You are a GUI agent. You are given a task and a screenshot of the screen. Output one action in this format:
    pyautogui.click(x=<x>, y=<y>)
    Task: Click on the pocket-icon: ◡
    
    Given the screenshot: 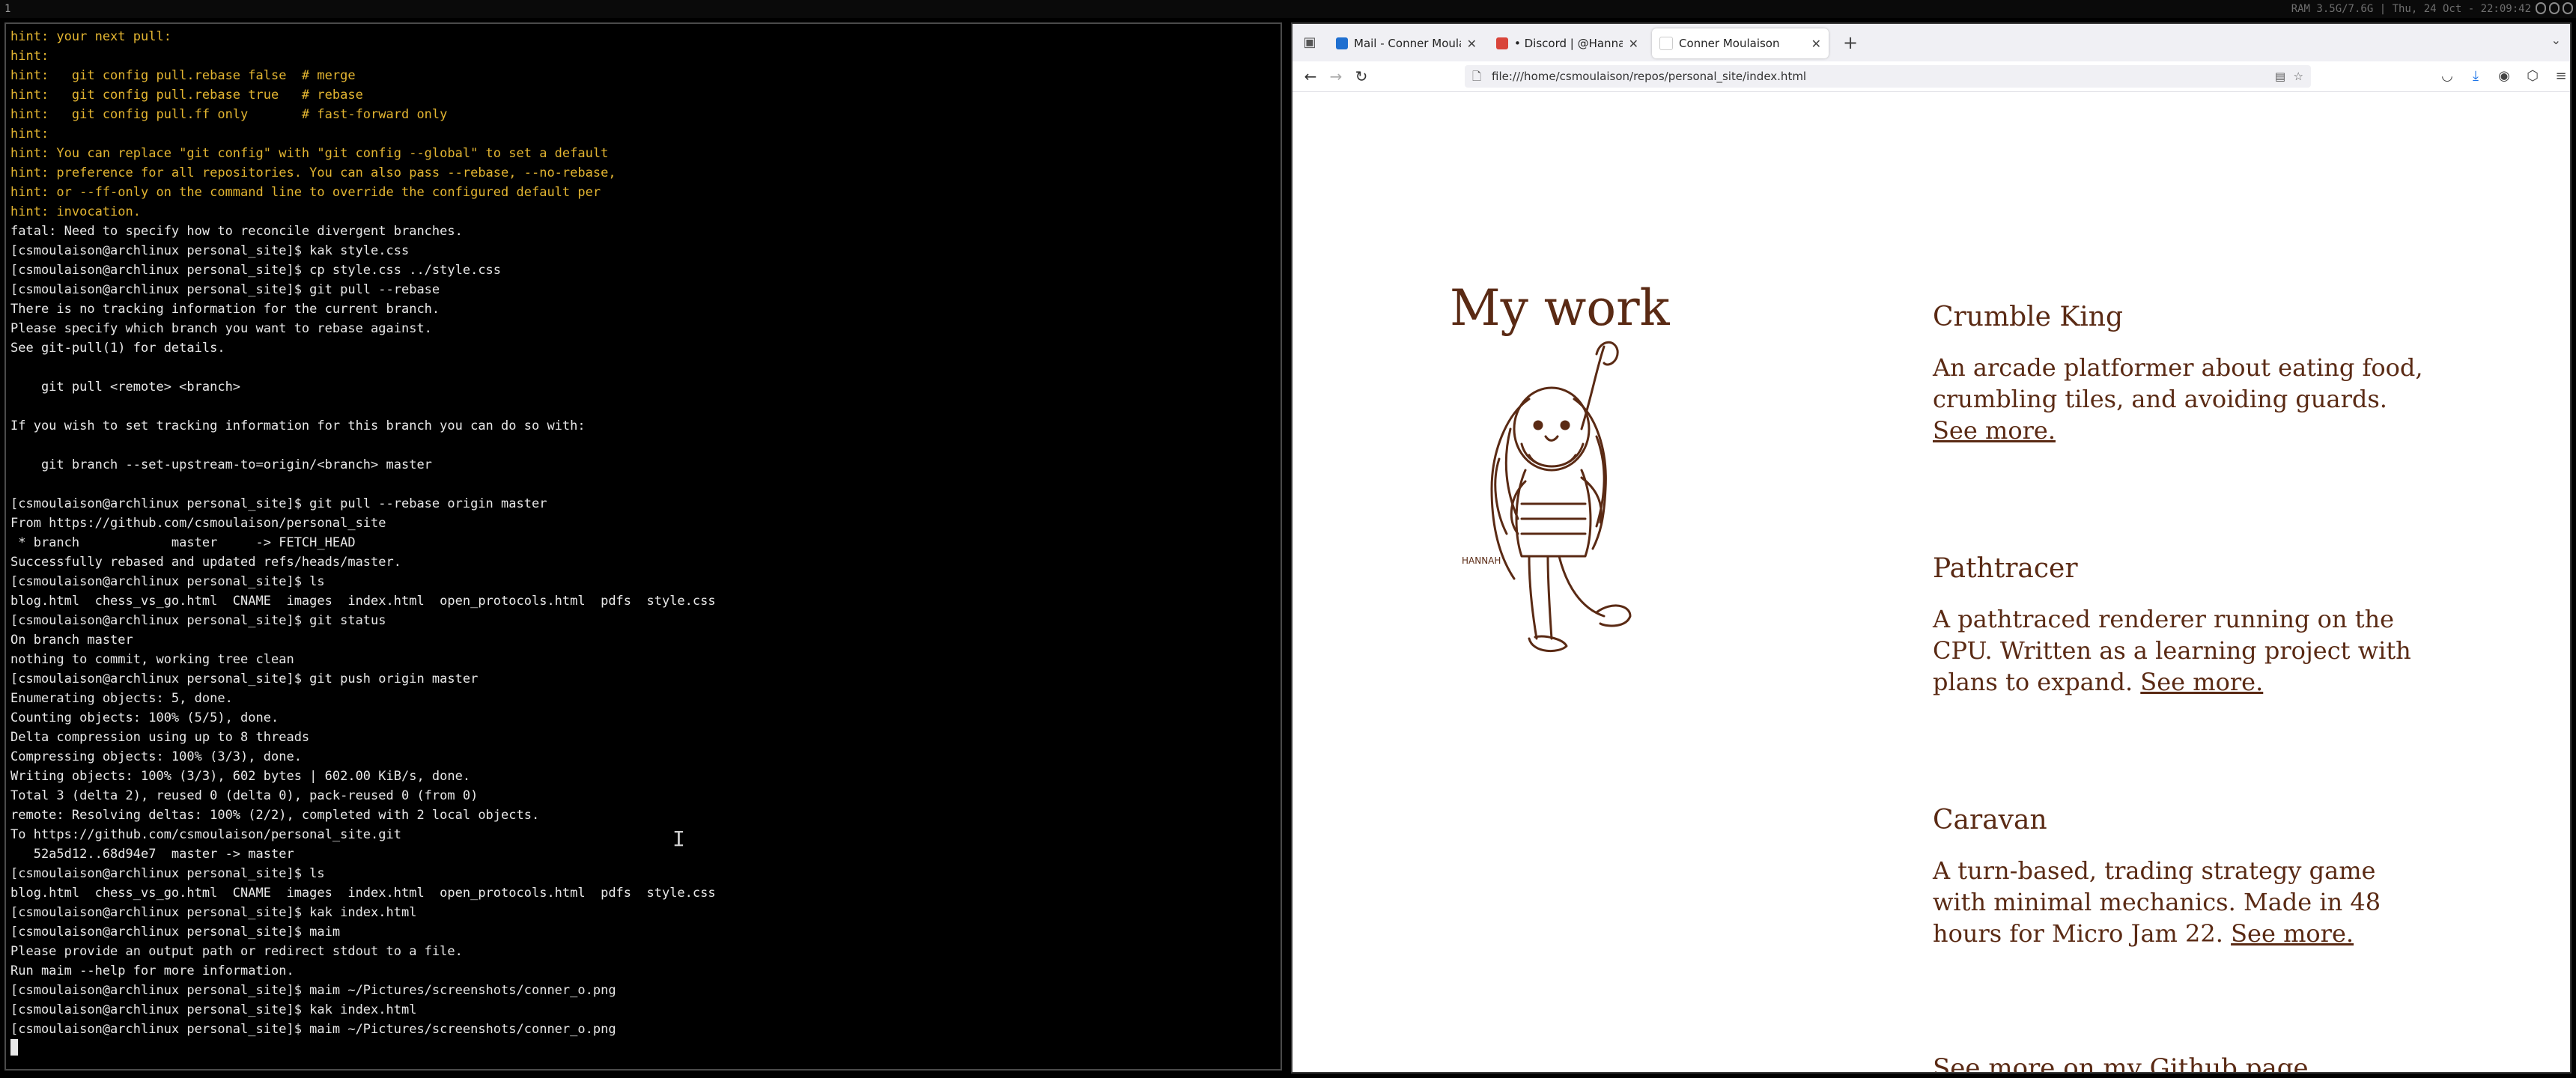 What is the action you would take?
    pyautogui.click(x=2447, y=76)
    